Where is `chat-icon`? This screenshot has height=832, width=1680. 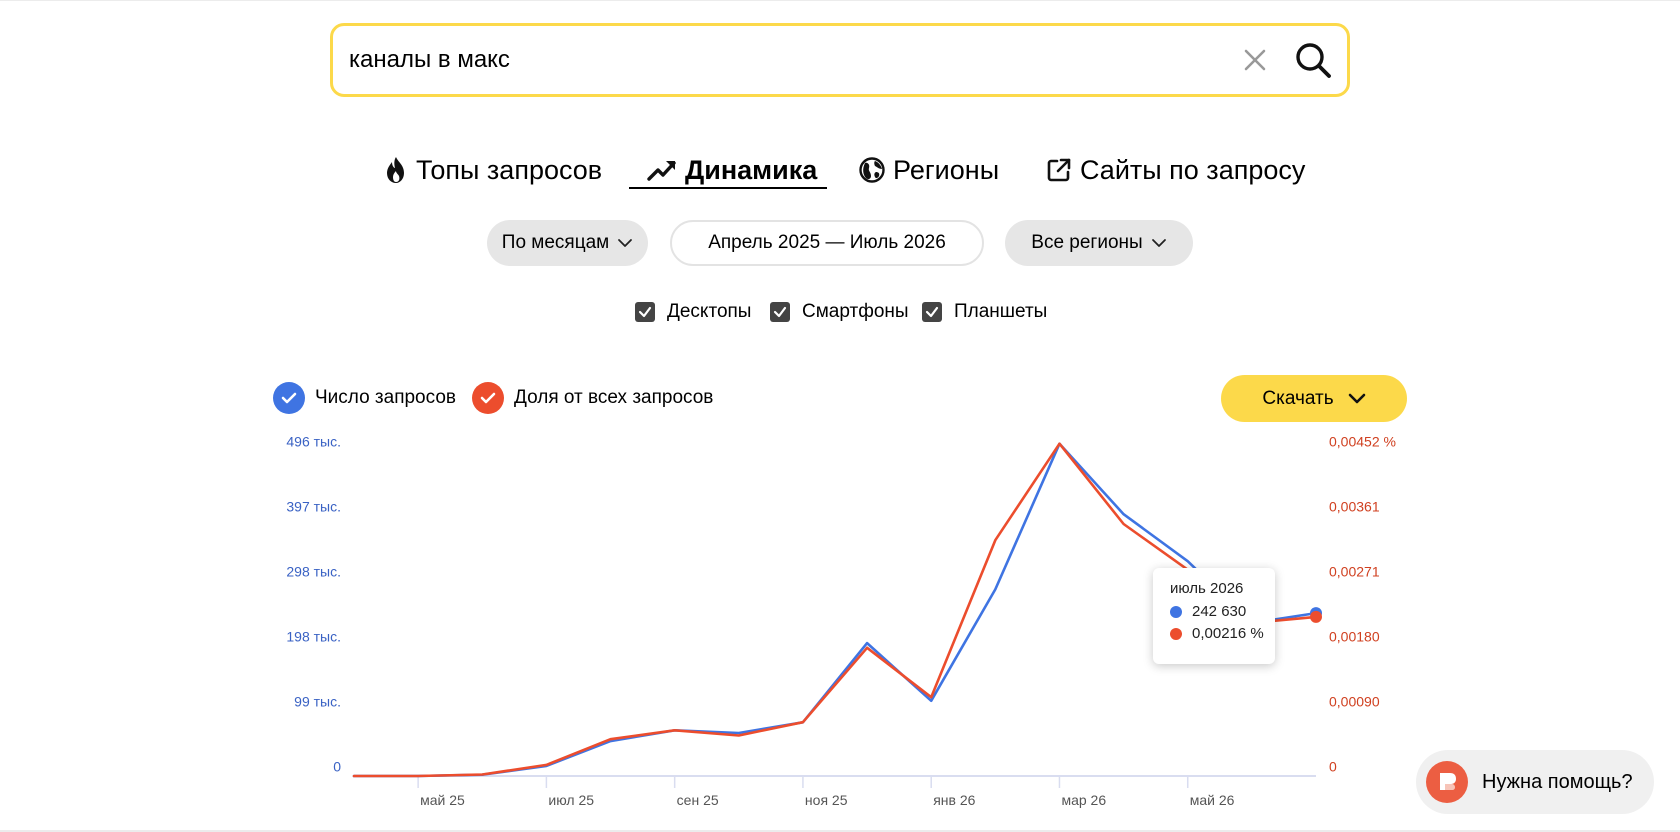
chat-icon is located at coordinates (1447, 782).